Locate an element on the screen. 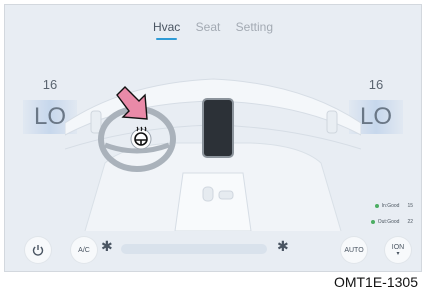 The width and height of the screenshot is (424, 292). tab-seat: Seat is located at coordinates (208, 27).